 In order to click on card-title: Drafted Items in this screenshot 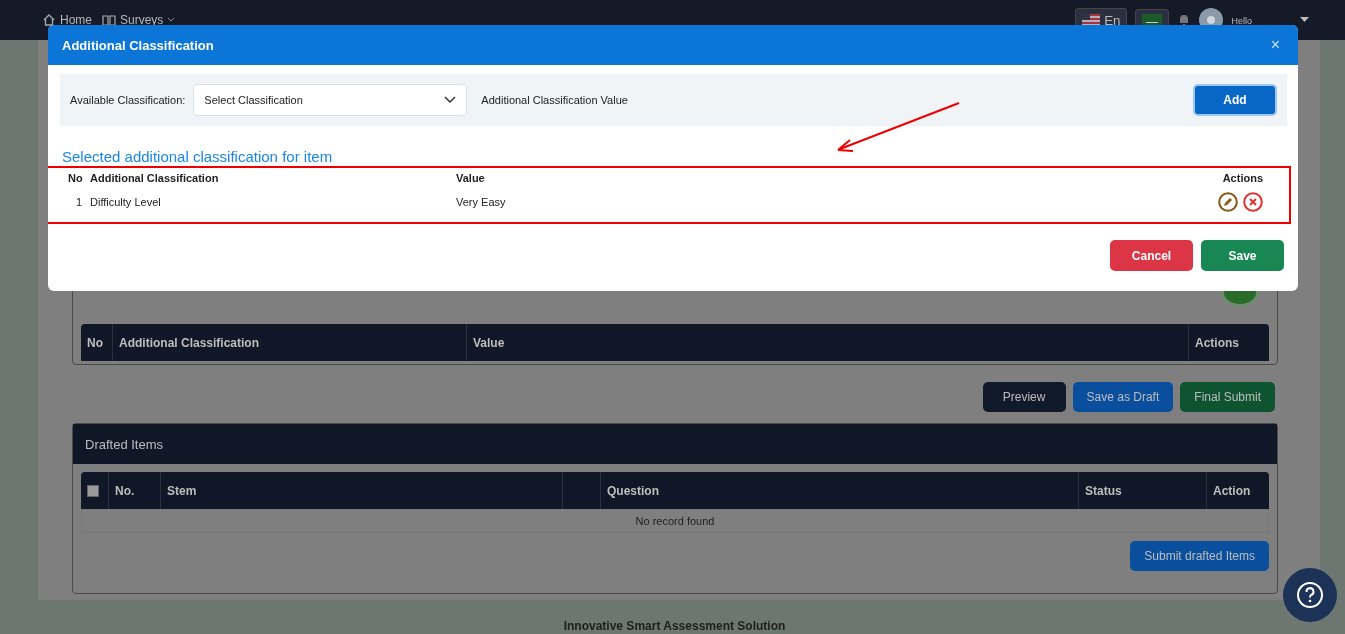, I will do `click(675, 444)`.